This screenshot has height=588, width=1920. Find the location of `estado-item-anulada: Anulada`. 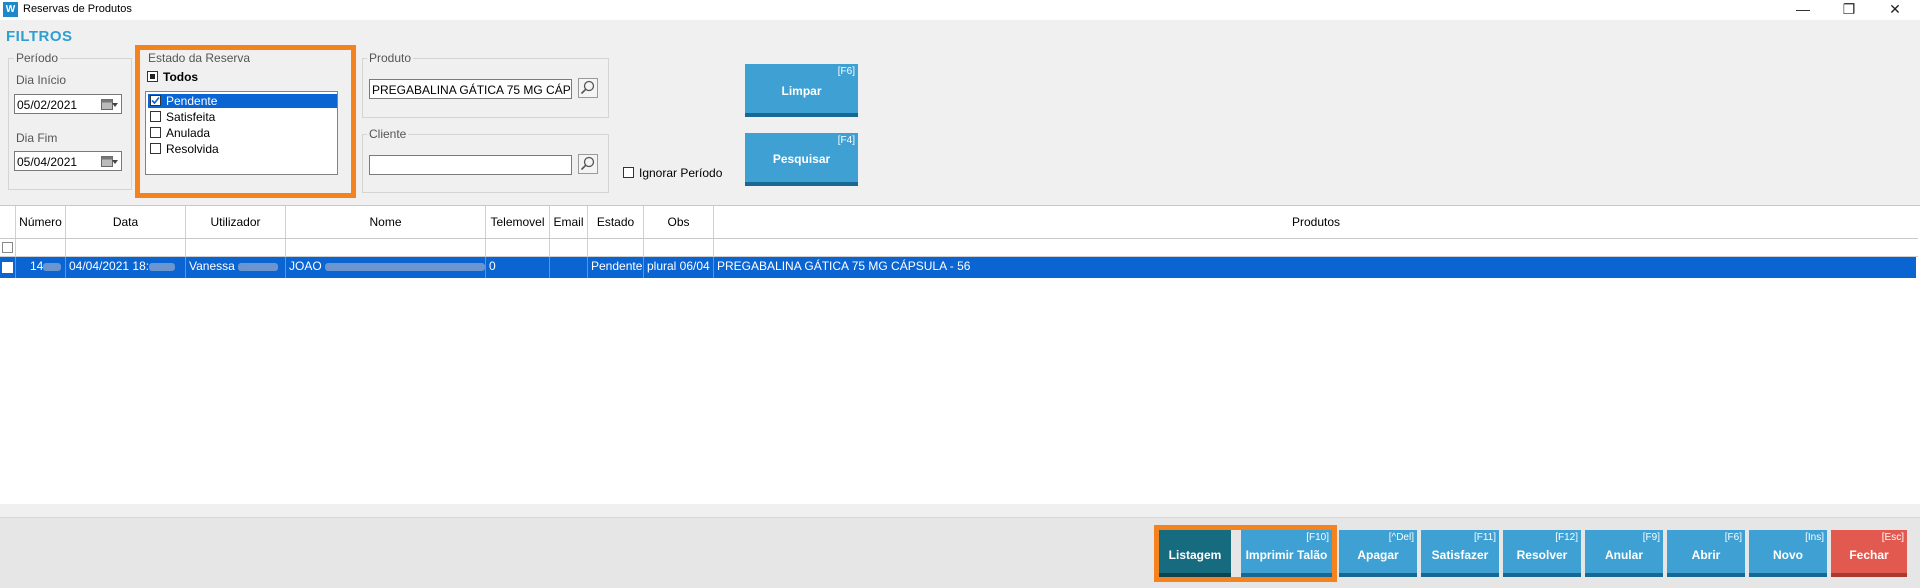

estado-item-anulada: Anulada is located at coordinates (242, 133).